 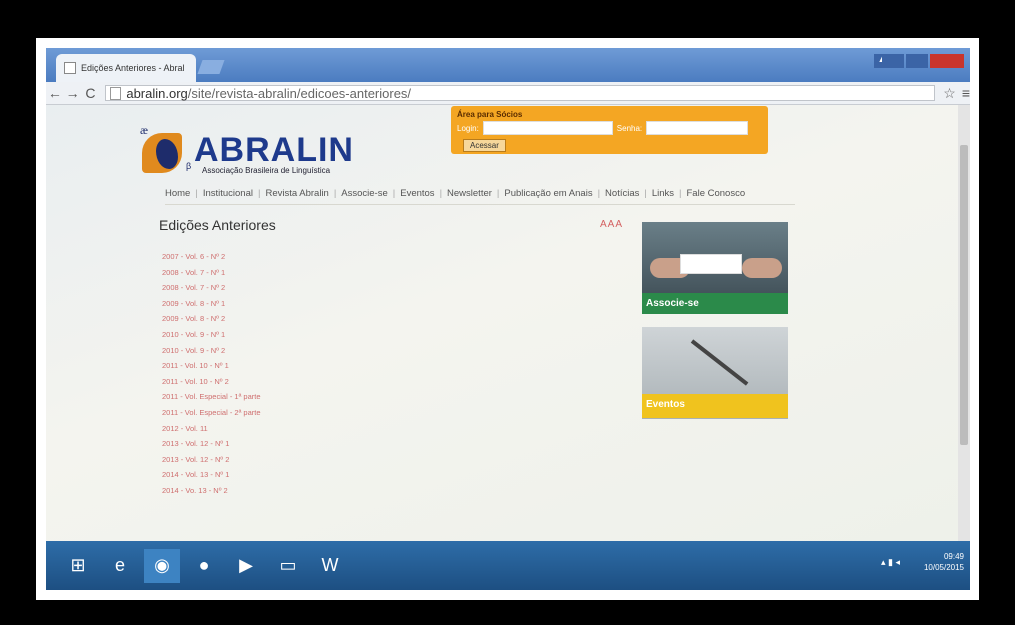 I want to click on nav-noticias: Notícias, so click(x=622, y=193).